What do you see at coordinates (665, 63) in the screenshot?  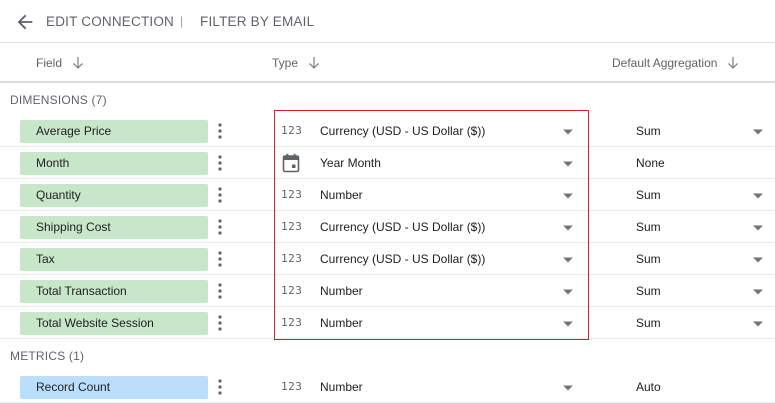 I see `column-header-aggregation-label: Default Aggregation` at bounding box center [665, 63].